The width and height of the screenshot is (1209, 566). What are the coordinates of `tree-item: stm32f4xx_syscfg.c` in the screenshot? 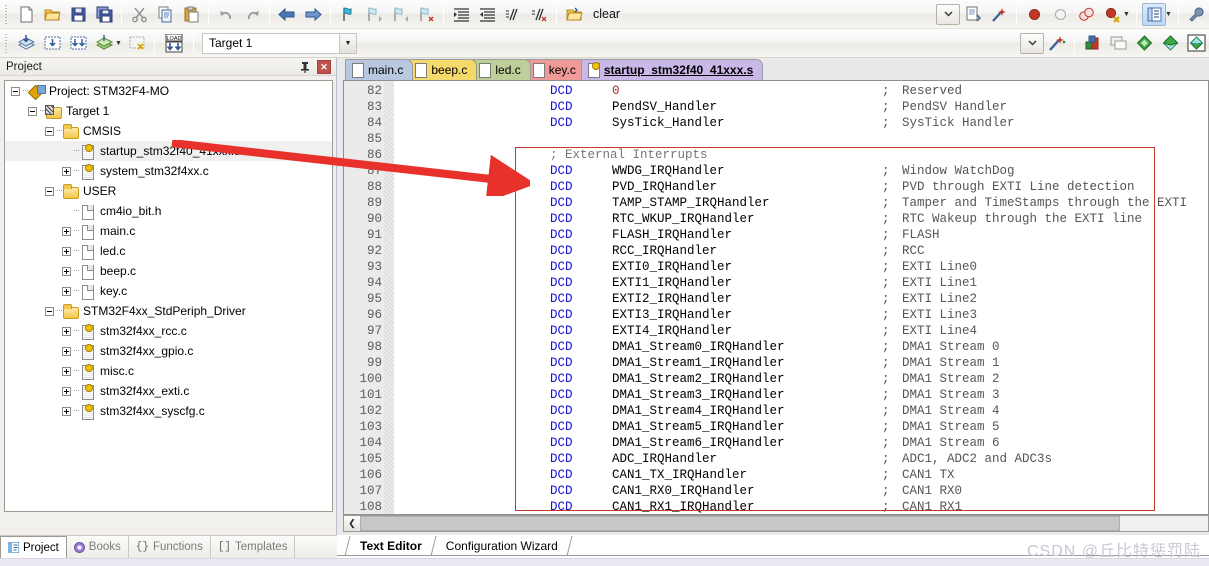 It's located at (168, 411).